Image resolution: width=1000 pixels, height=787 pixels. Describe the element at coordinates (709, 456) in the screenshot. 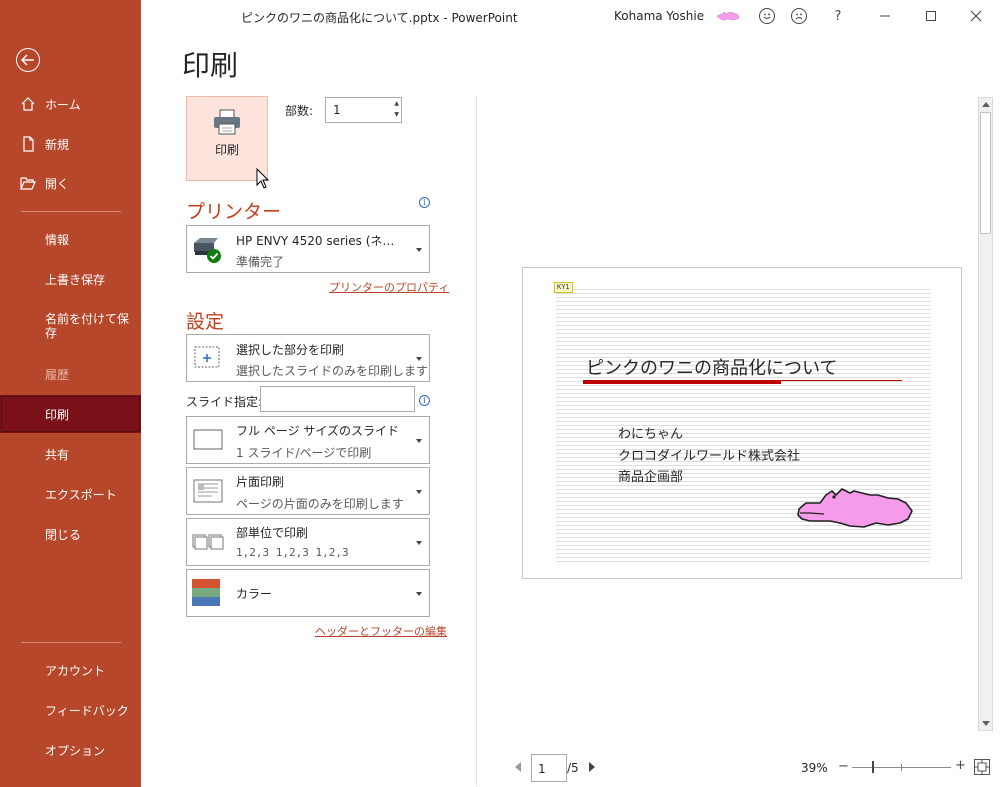

I see `slide-text-line: クロコダイルワールド株式会社` at that location.